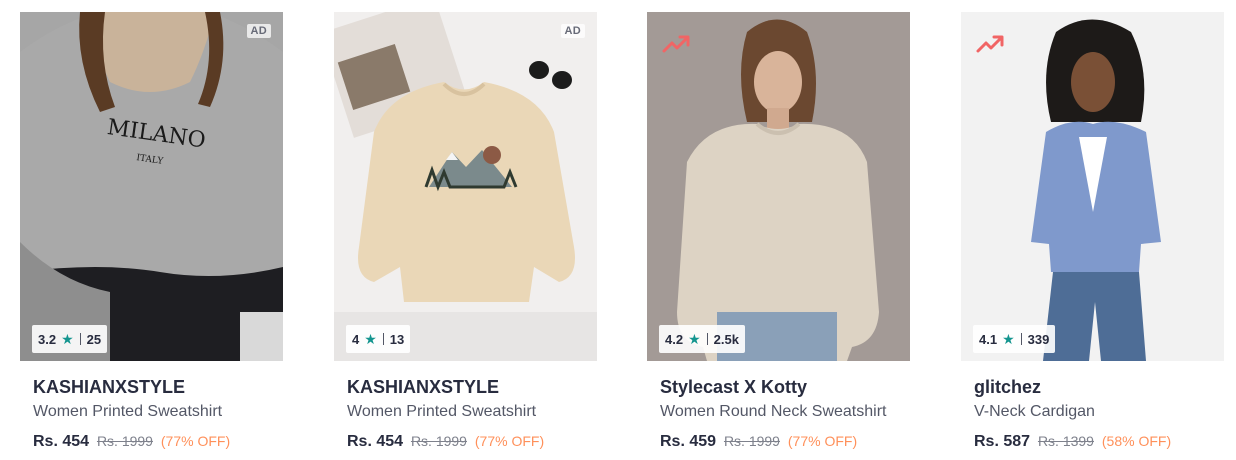 The width and height of the screenshot is (1236, 460). I want to click on rating-badge: 3.2 ★ 25, so click(70, 339).